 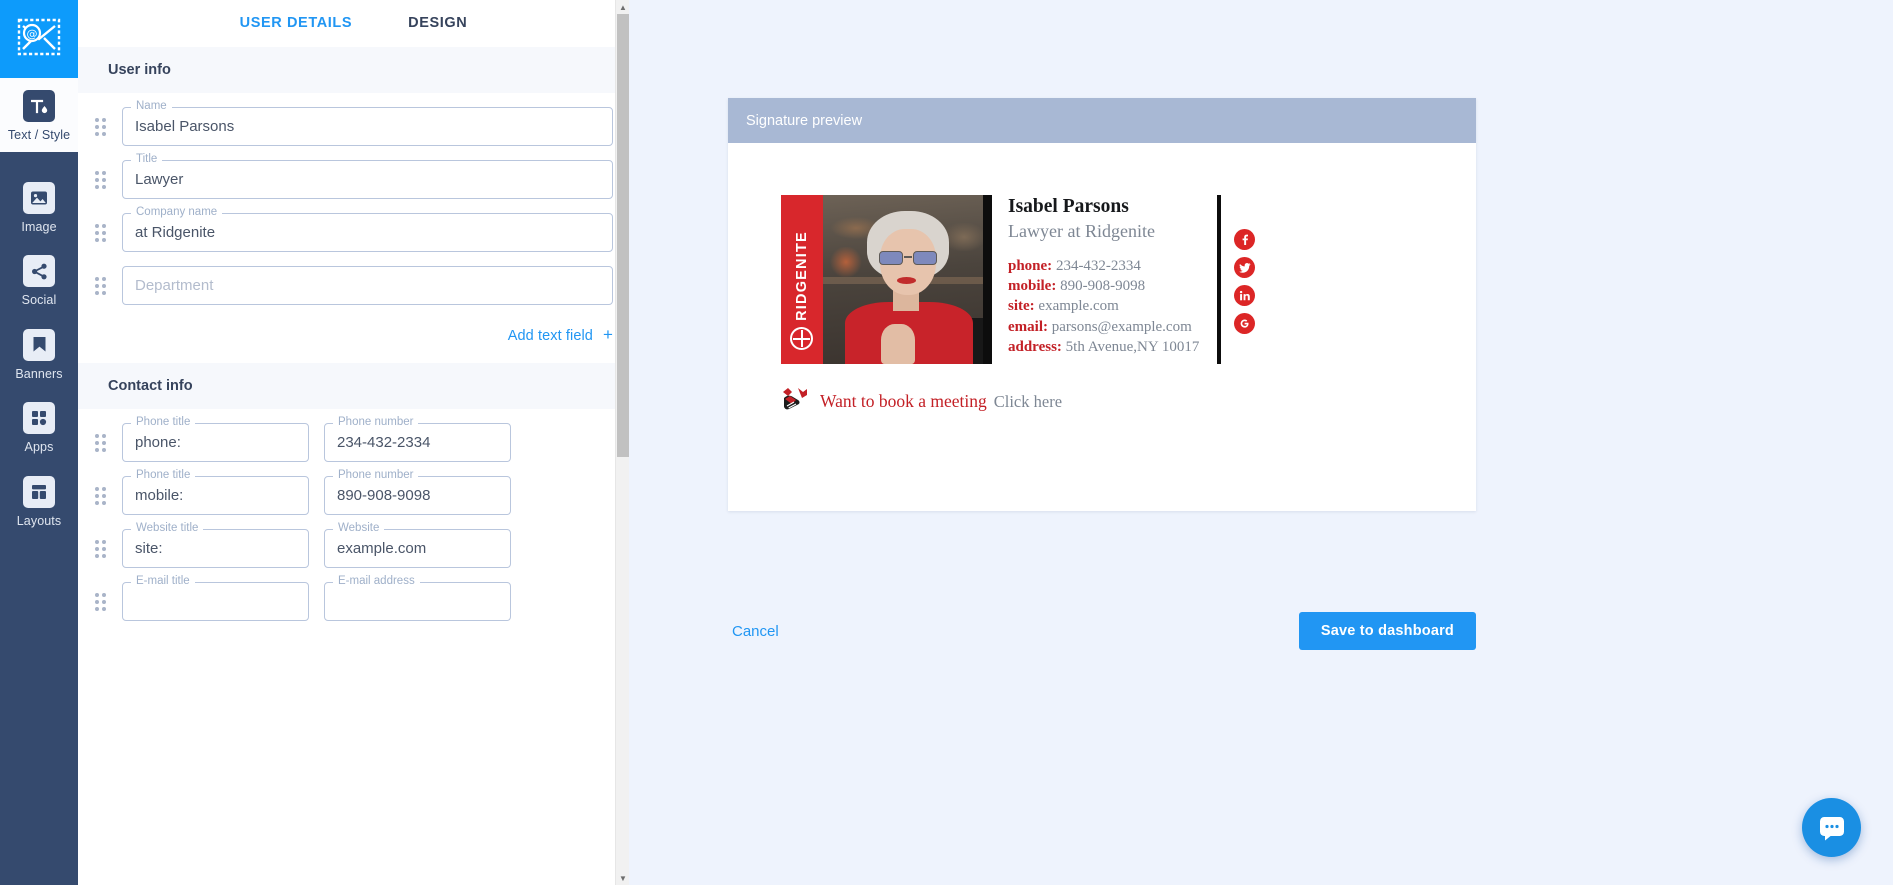 I want to click on signature-role: Lawyer at Ridgenite, so click(x=1081, y=231).